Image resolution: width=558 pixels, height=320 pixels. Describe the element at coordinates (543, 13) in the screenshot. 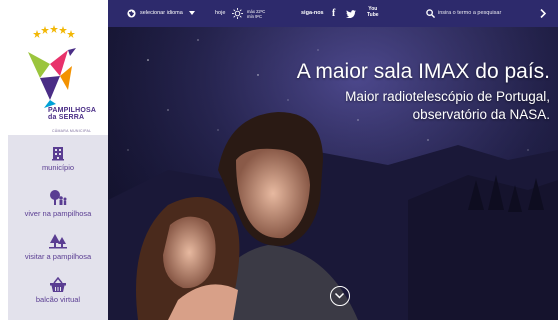

I see `chevron-right-icon` at that location.